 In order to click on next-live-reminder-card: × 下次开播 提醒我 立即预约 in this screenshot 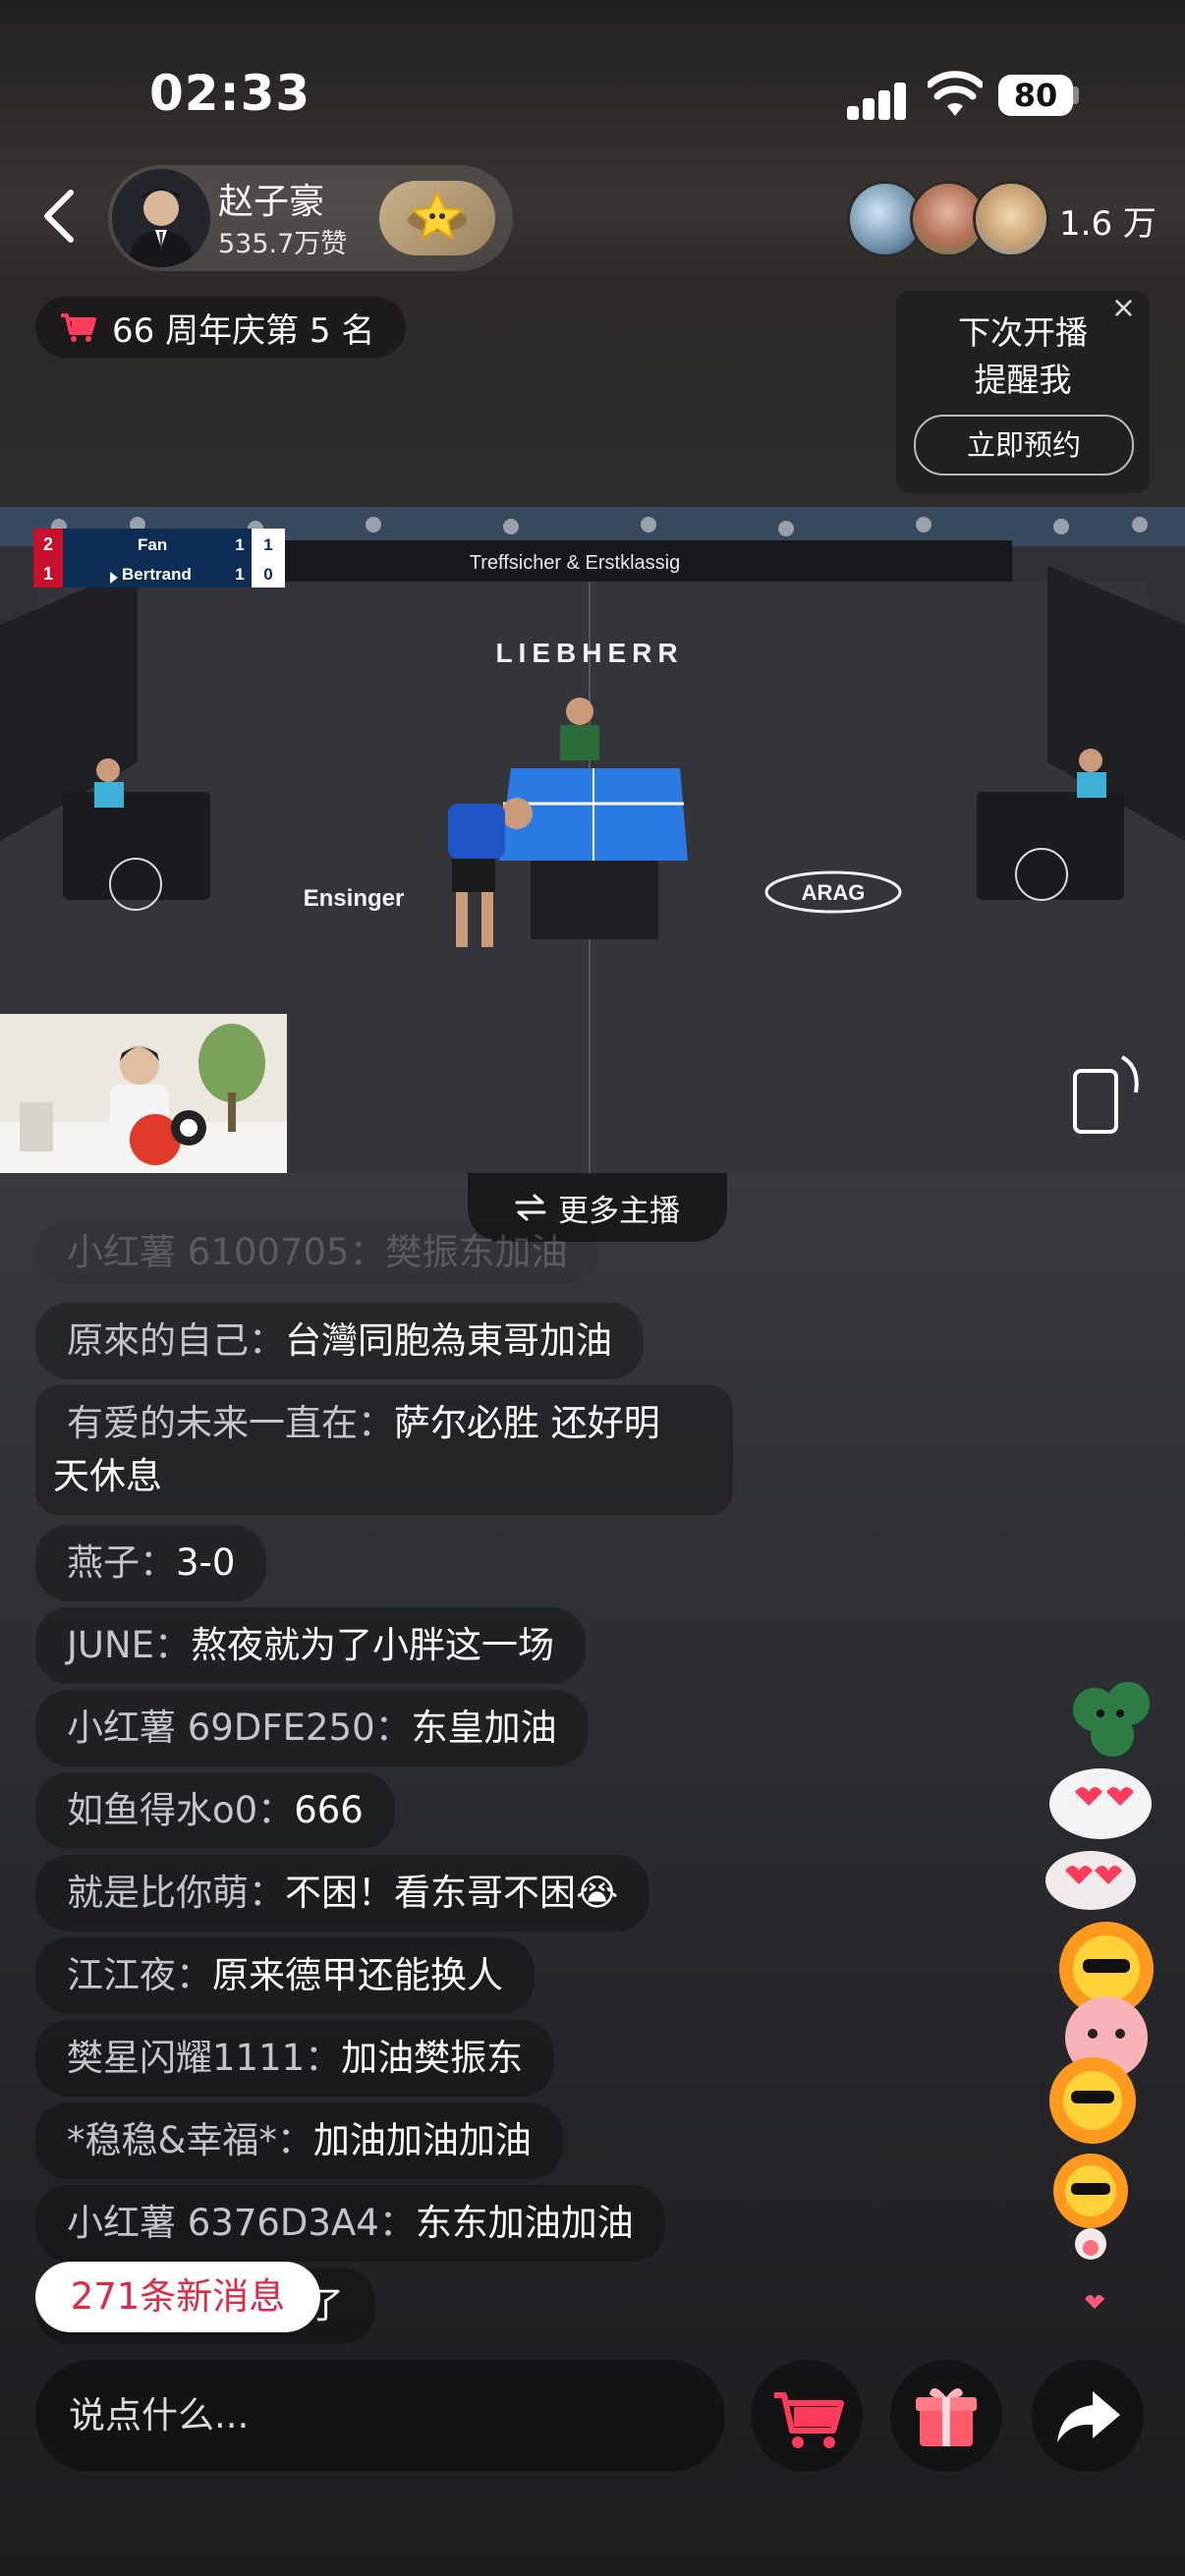, I will do `click(1023, 392)`.